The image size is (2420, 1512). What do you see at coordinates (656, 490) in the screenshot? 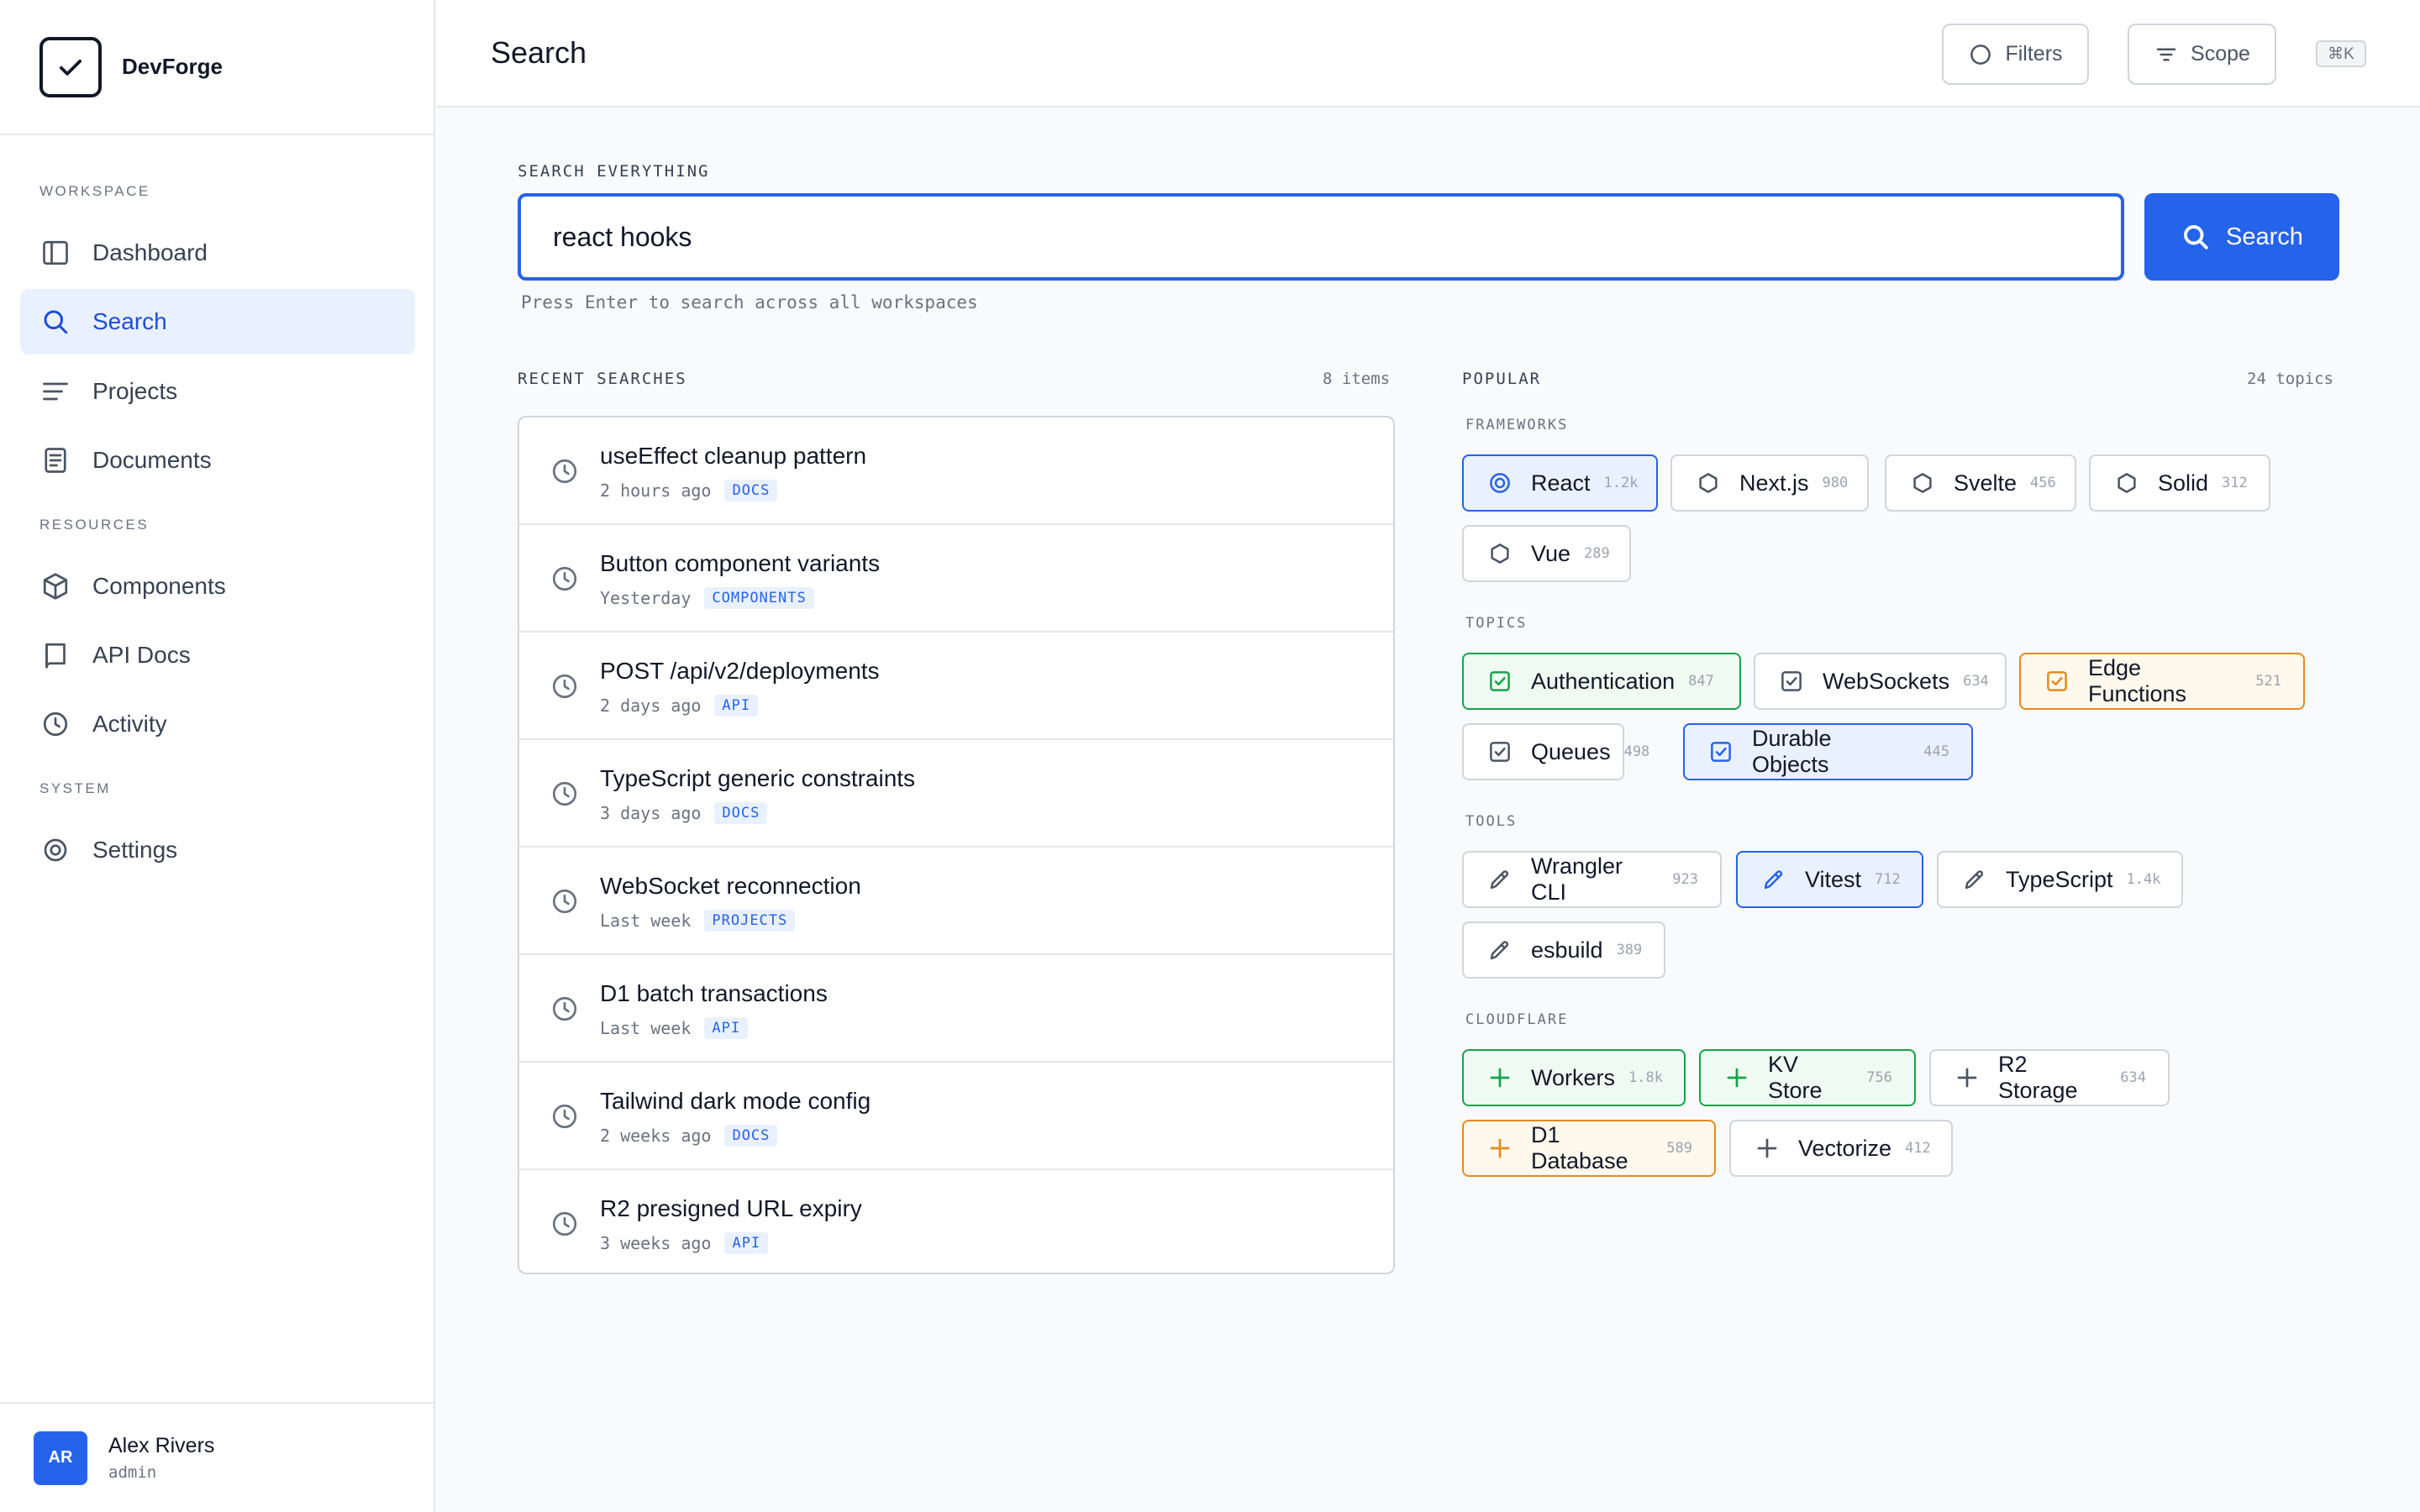
I see `recent-search-time: 2 hours ago` at bounding box center [656, 490].